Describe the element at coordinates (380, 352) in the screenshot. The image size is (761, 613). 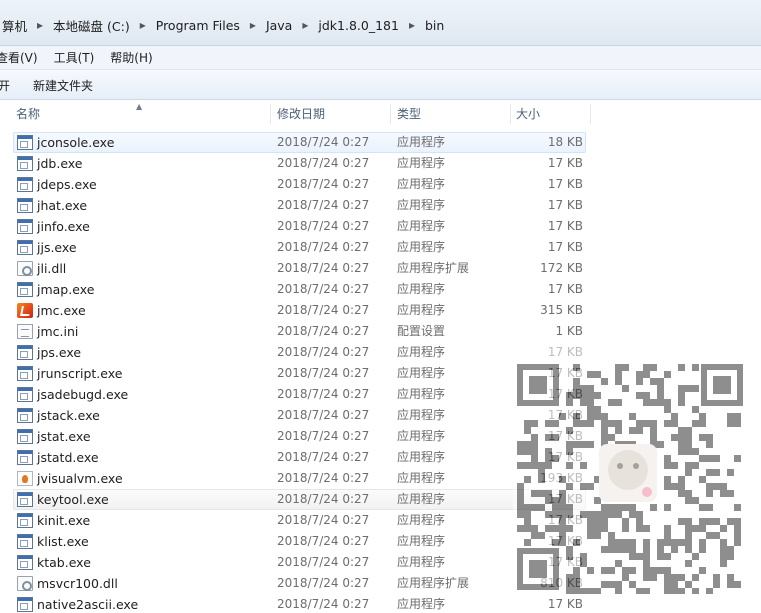
I see `file-row: jps.exe 2018/7/24 0:27 应用程序 17 KB` at that location.